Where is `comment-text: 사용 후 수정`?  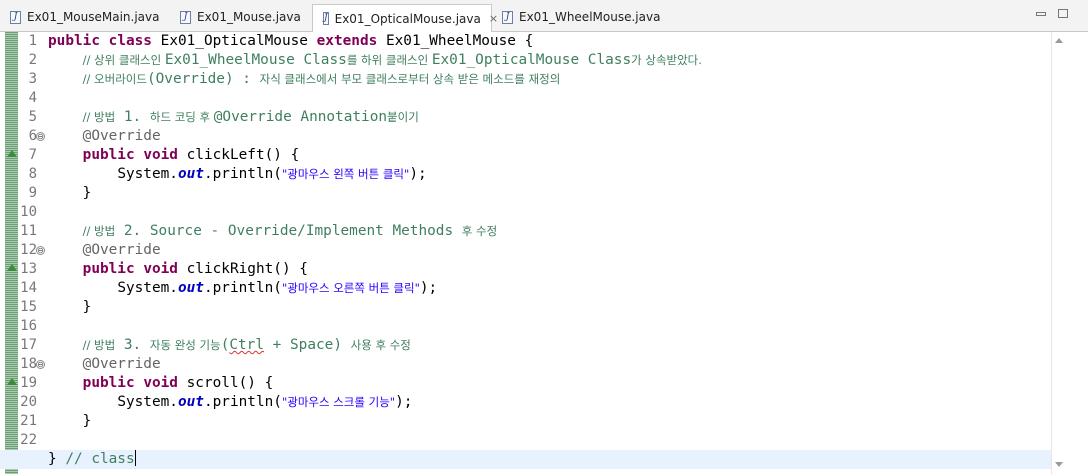 comment-text: 사용 후 수정 is located at coordinates (380, 345).